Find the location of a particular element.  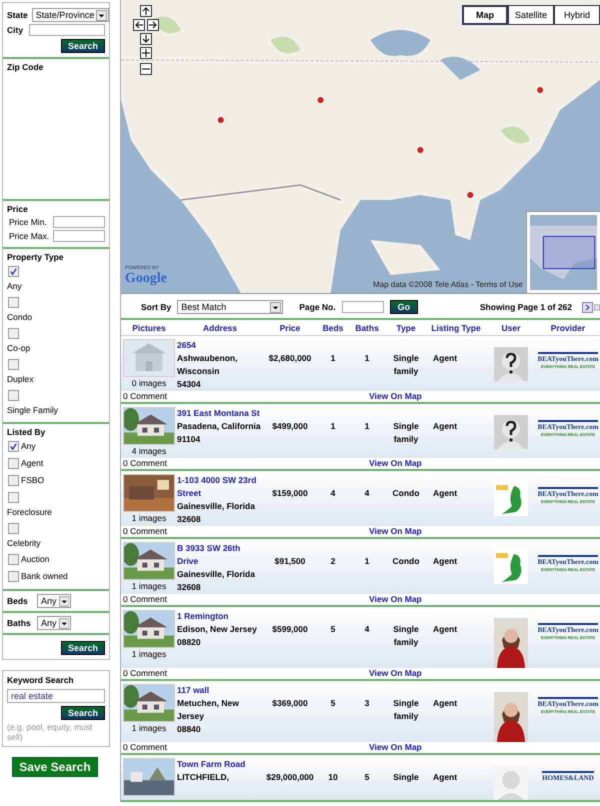

address-link: 2654 is located at coordinates (220, 345).